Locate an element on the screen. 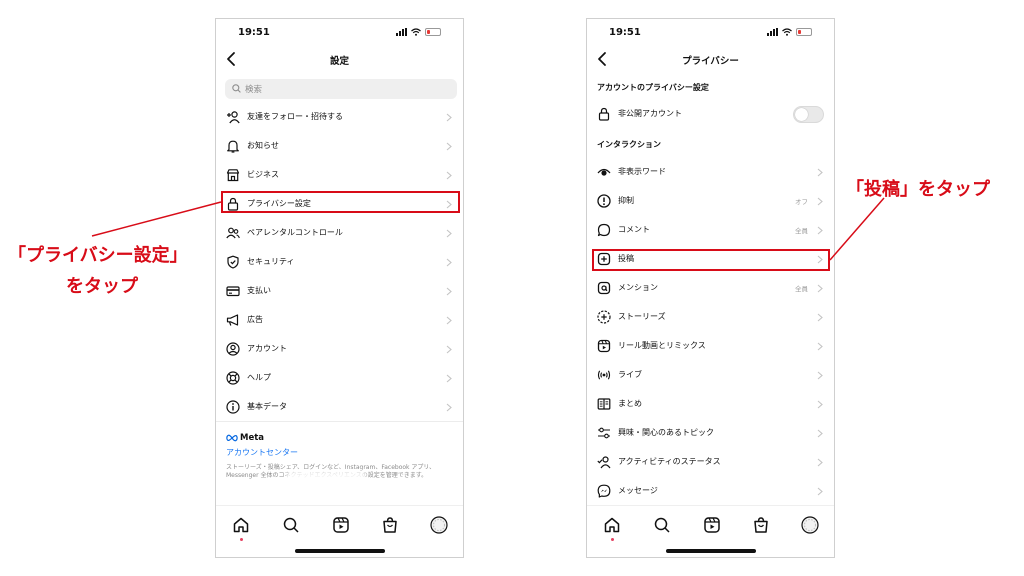 This screenshot has height=576, width=1024. leader-line-left is located at coordinates (156, 219).